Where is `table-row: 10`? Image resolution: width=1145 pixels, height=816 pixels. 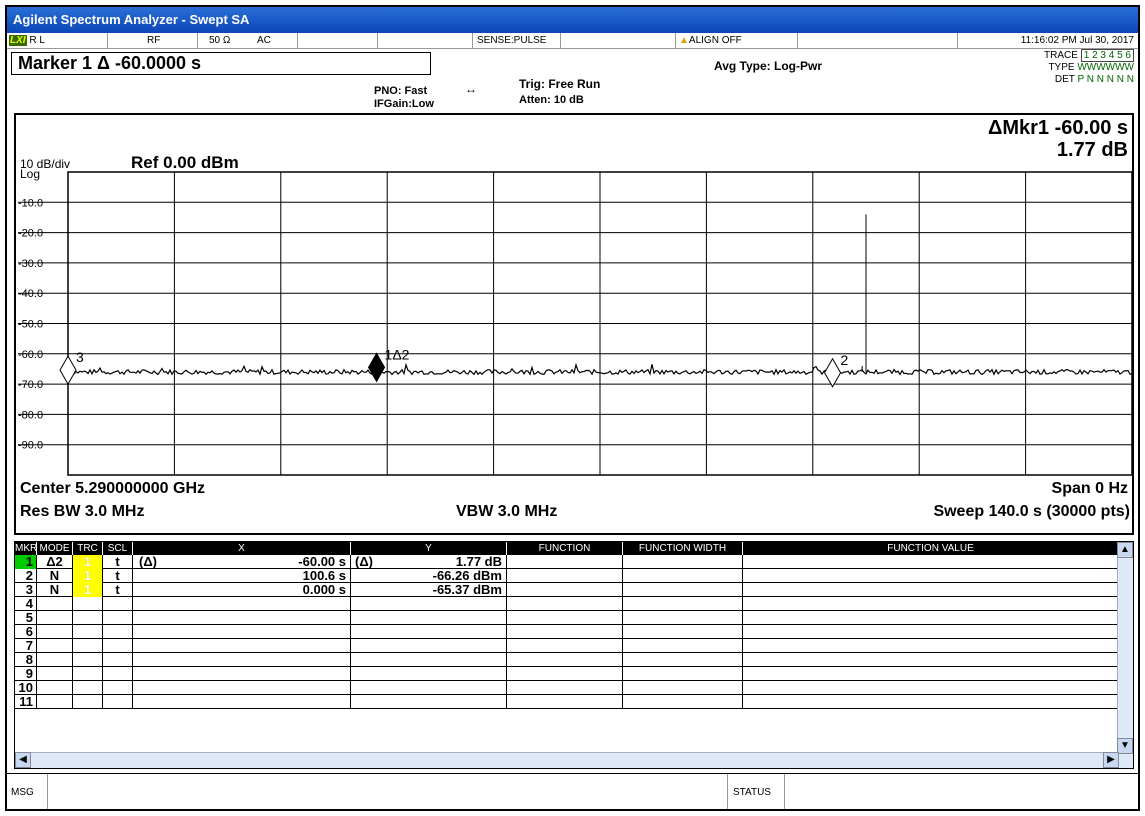
table-row: 10 is located at coordinates (567, 688).